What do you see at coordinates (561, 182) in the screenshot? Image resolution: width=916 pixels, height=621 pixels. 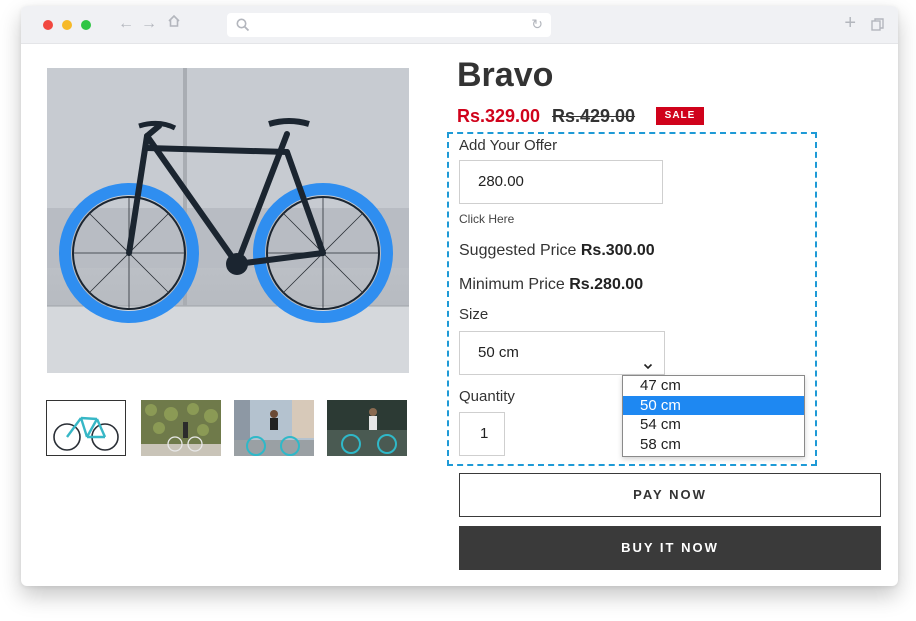 I see `offer-input: 280.00` at bounding box center [561, 182].